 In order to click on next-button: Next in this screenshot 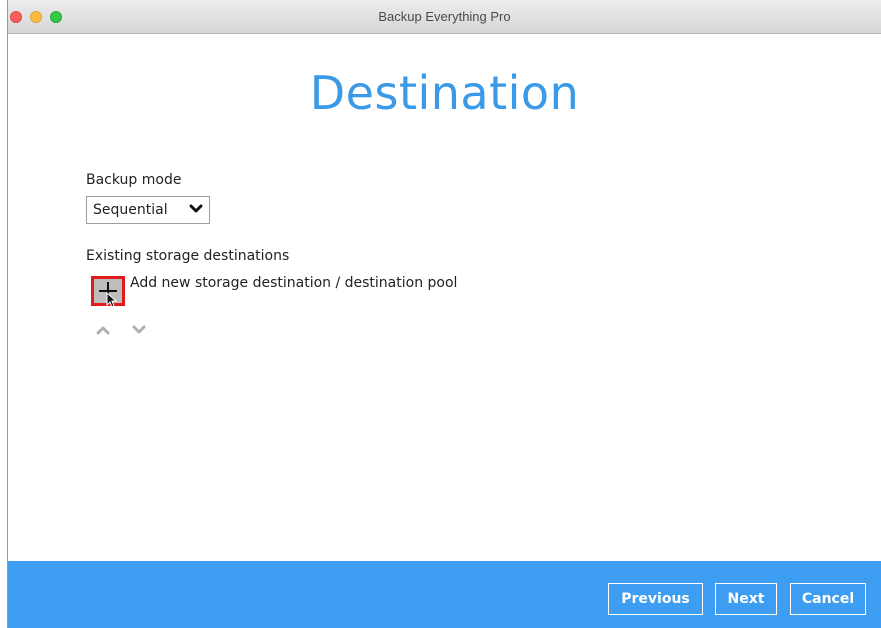, I will do `click(746, 599)`.